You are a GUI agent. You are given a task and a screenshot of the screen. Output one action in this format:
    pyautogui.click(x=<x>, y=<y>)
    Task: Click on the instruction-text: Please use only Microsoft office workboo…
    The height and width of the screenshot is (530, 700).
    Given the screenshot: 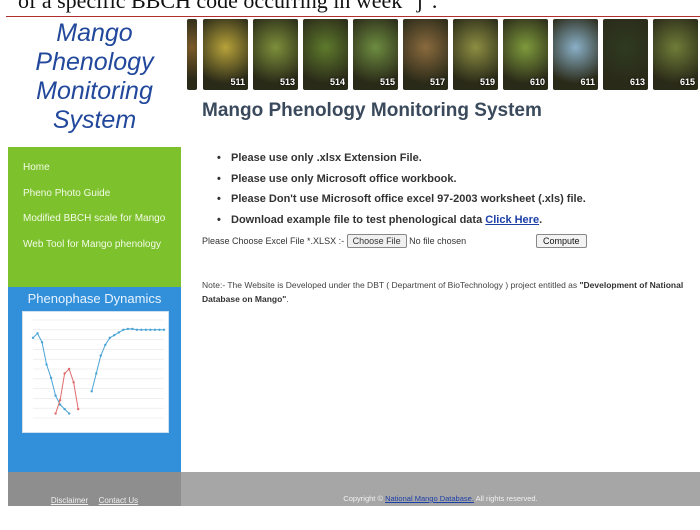 What is the action you would take?
    pyautogui.click(x=344, y=178)
    